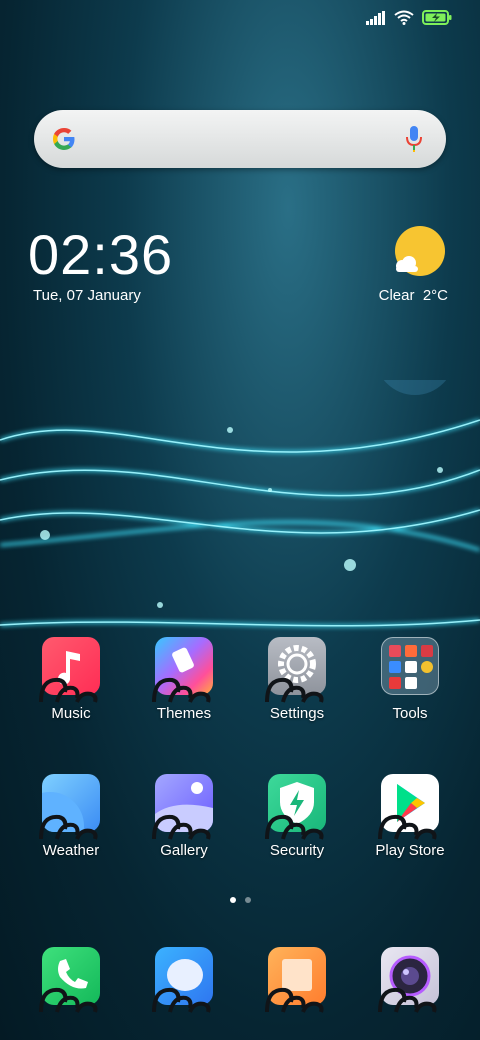 The width and height of the screenshot is (480, 1040). Describe the element at coordinates (240, 900) in the screenshot. I see `page-indicator` at that location.